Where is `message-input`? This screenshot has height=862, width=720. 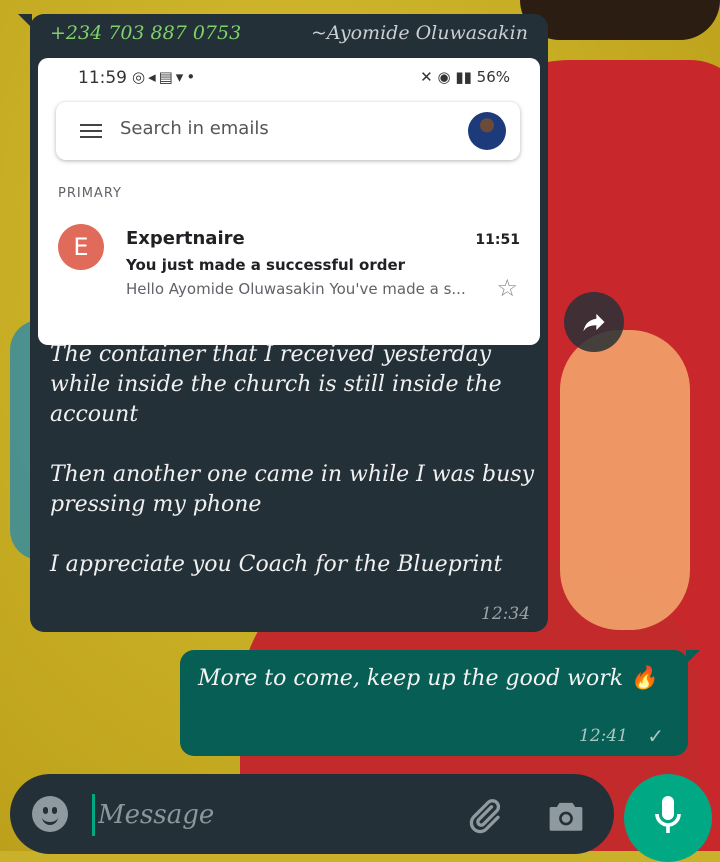 message-input is located at coordinates (263, 815).